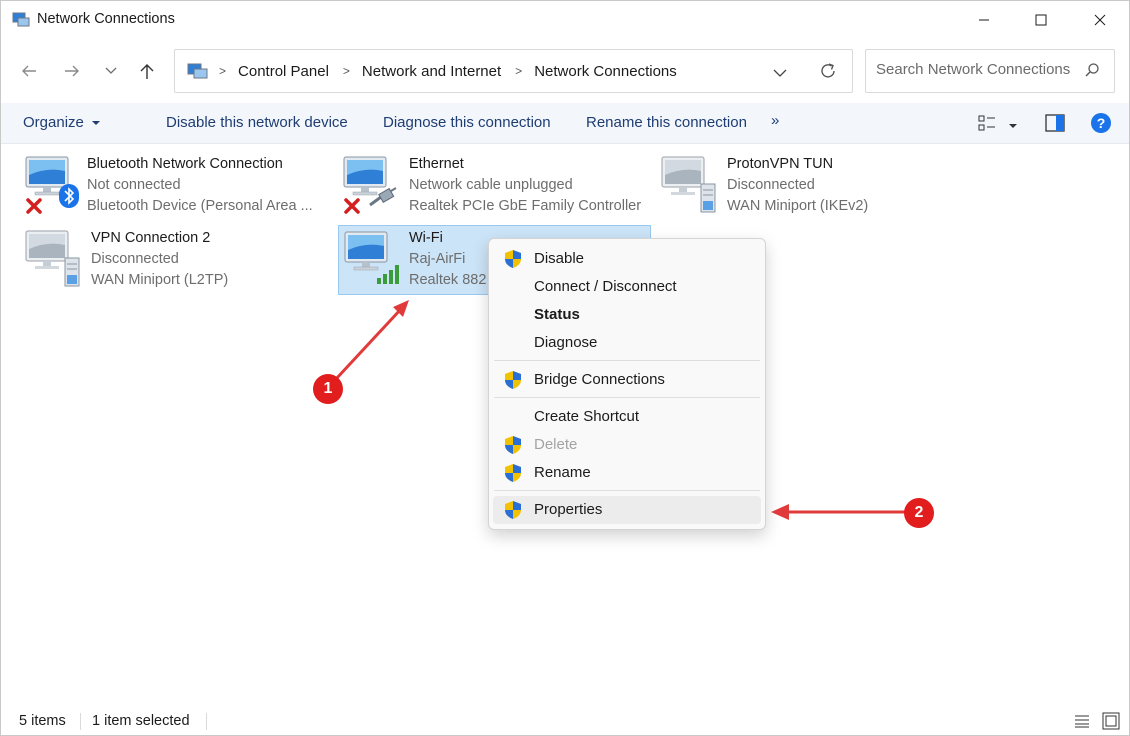 The image size is (1130, 736). Describe the element at coordinates (565, 721) in the screenshot. I see `status-bar: 5 items 1 item selected` at that location.